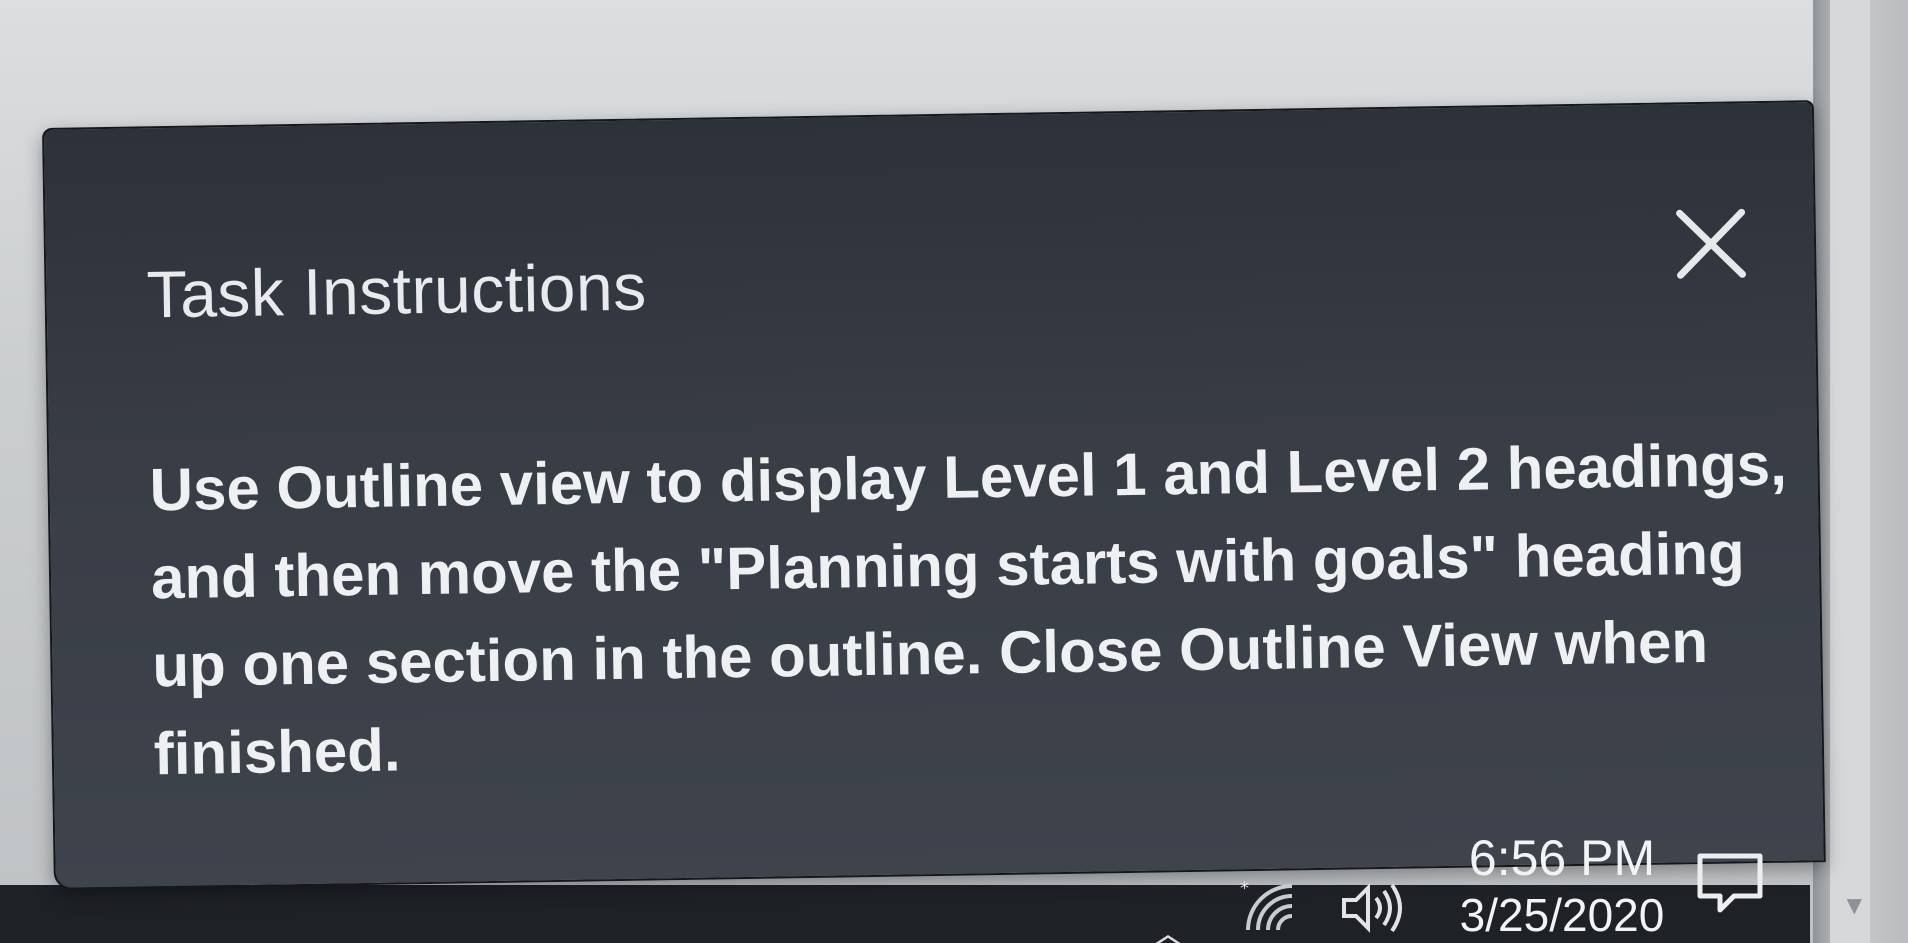 The height and width of the screenshot is (943, 1908). Describe the element at coordinates (1562, 858) in the screenshot. I see `clock-time: 6:56 PM` at that location.